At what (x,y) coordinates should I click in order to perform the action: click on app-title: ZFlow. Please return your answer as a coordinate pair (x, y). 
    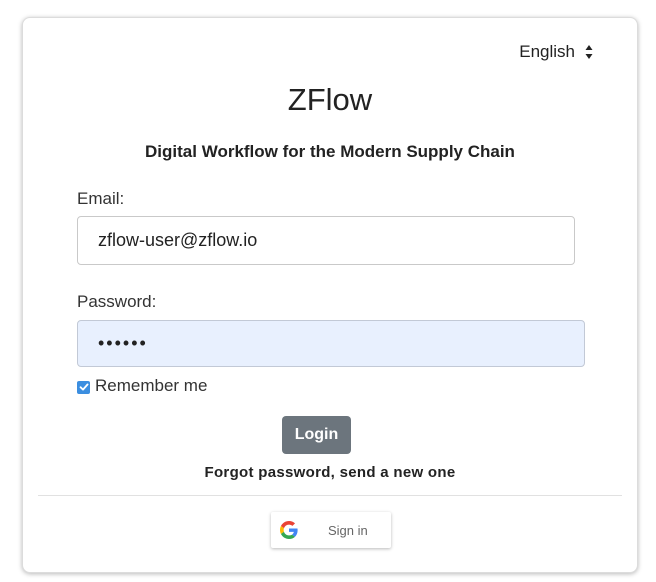
    Looking at the image, I should click on (330, 99).